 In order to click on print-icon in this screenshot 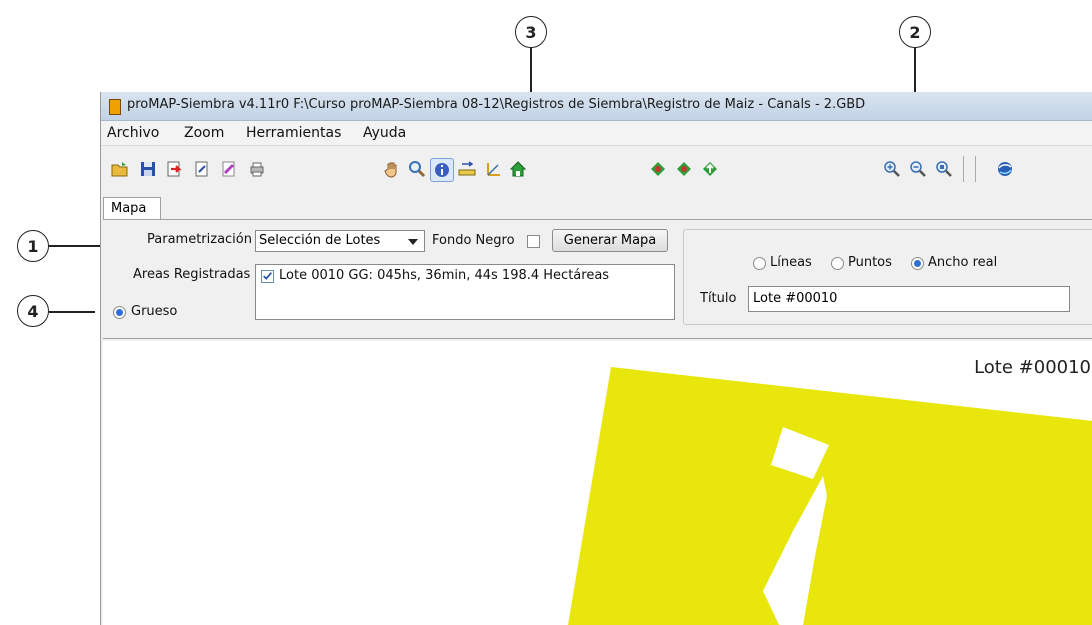, I will do `click(257, 169)`.